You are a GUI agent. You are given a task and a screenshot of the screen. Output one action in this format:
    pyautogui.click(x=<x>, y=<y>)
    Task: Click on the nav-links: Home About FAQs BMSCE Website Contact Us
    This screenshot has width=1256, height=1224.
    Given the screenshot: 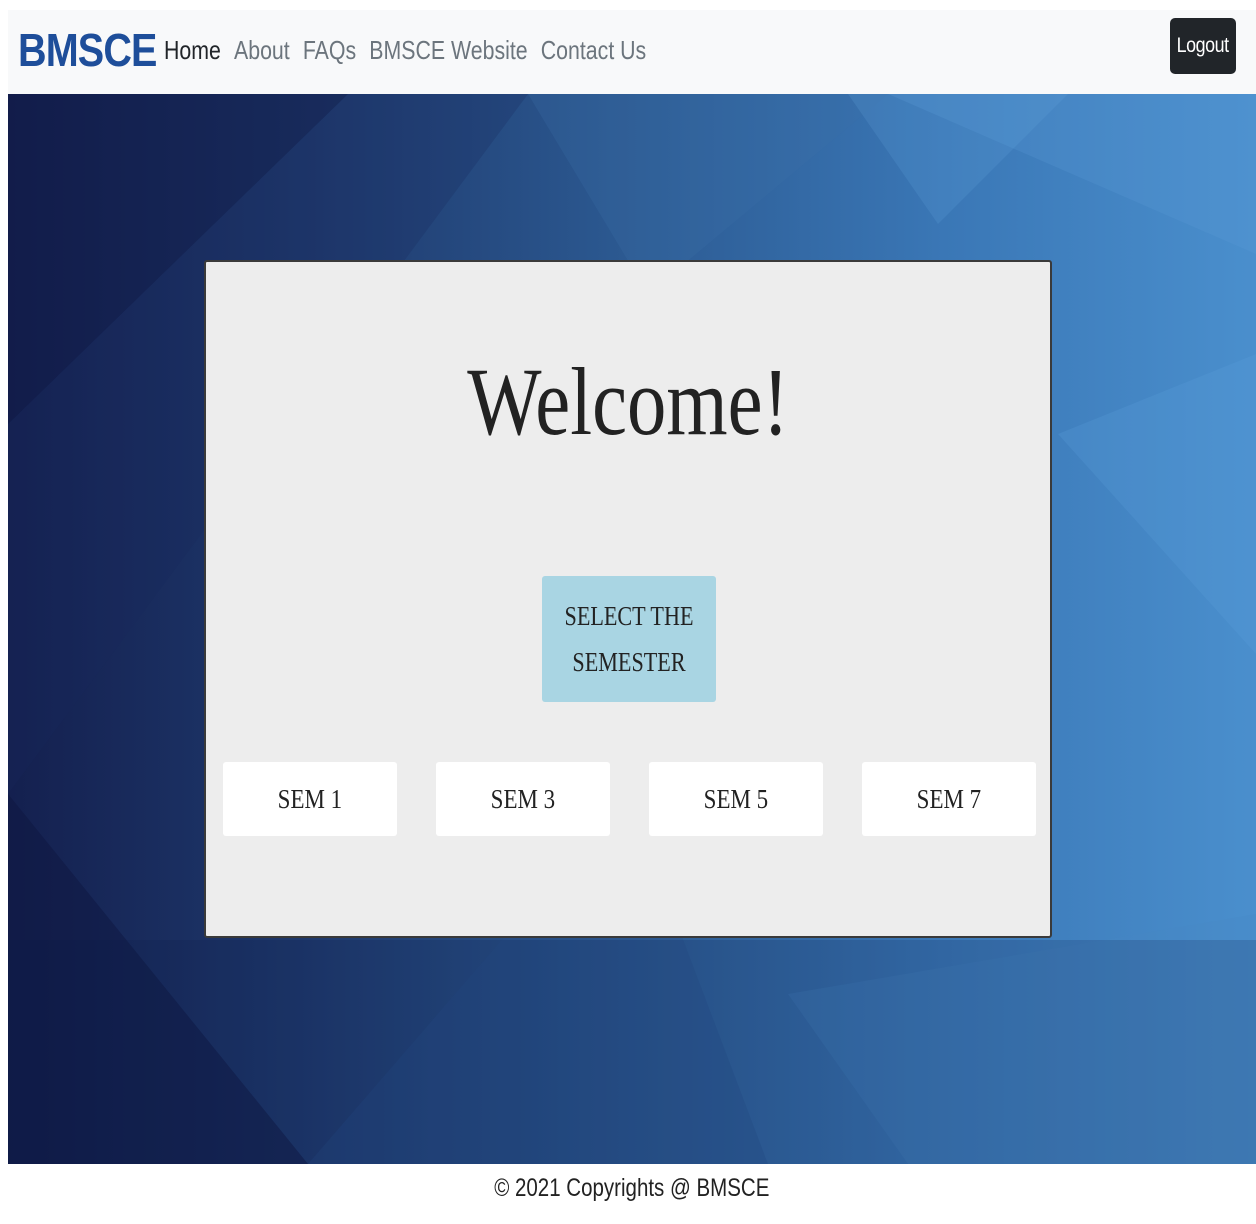 What is the action you would take?
    pyautogui.click(x=411, y=50)
    